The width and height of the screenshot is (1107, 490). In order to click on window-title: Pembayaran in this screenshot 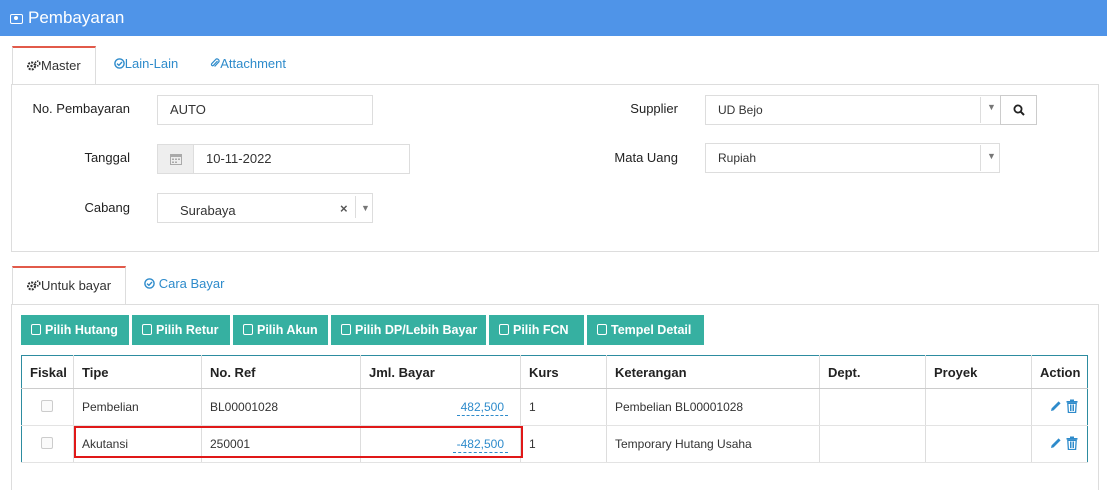, I will do `click(76, 17)`.